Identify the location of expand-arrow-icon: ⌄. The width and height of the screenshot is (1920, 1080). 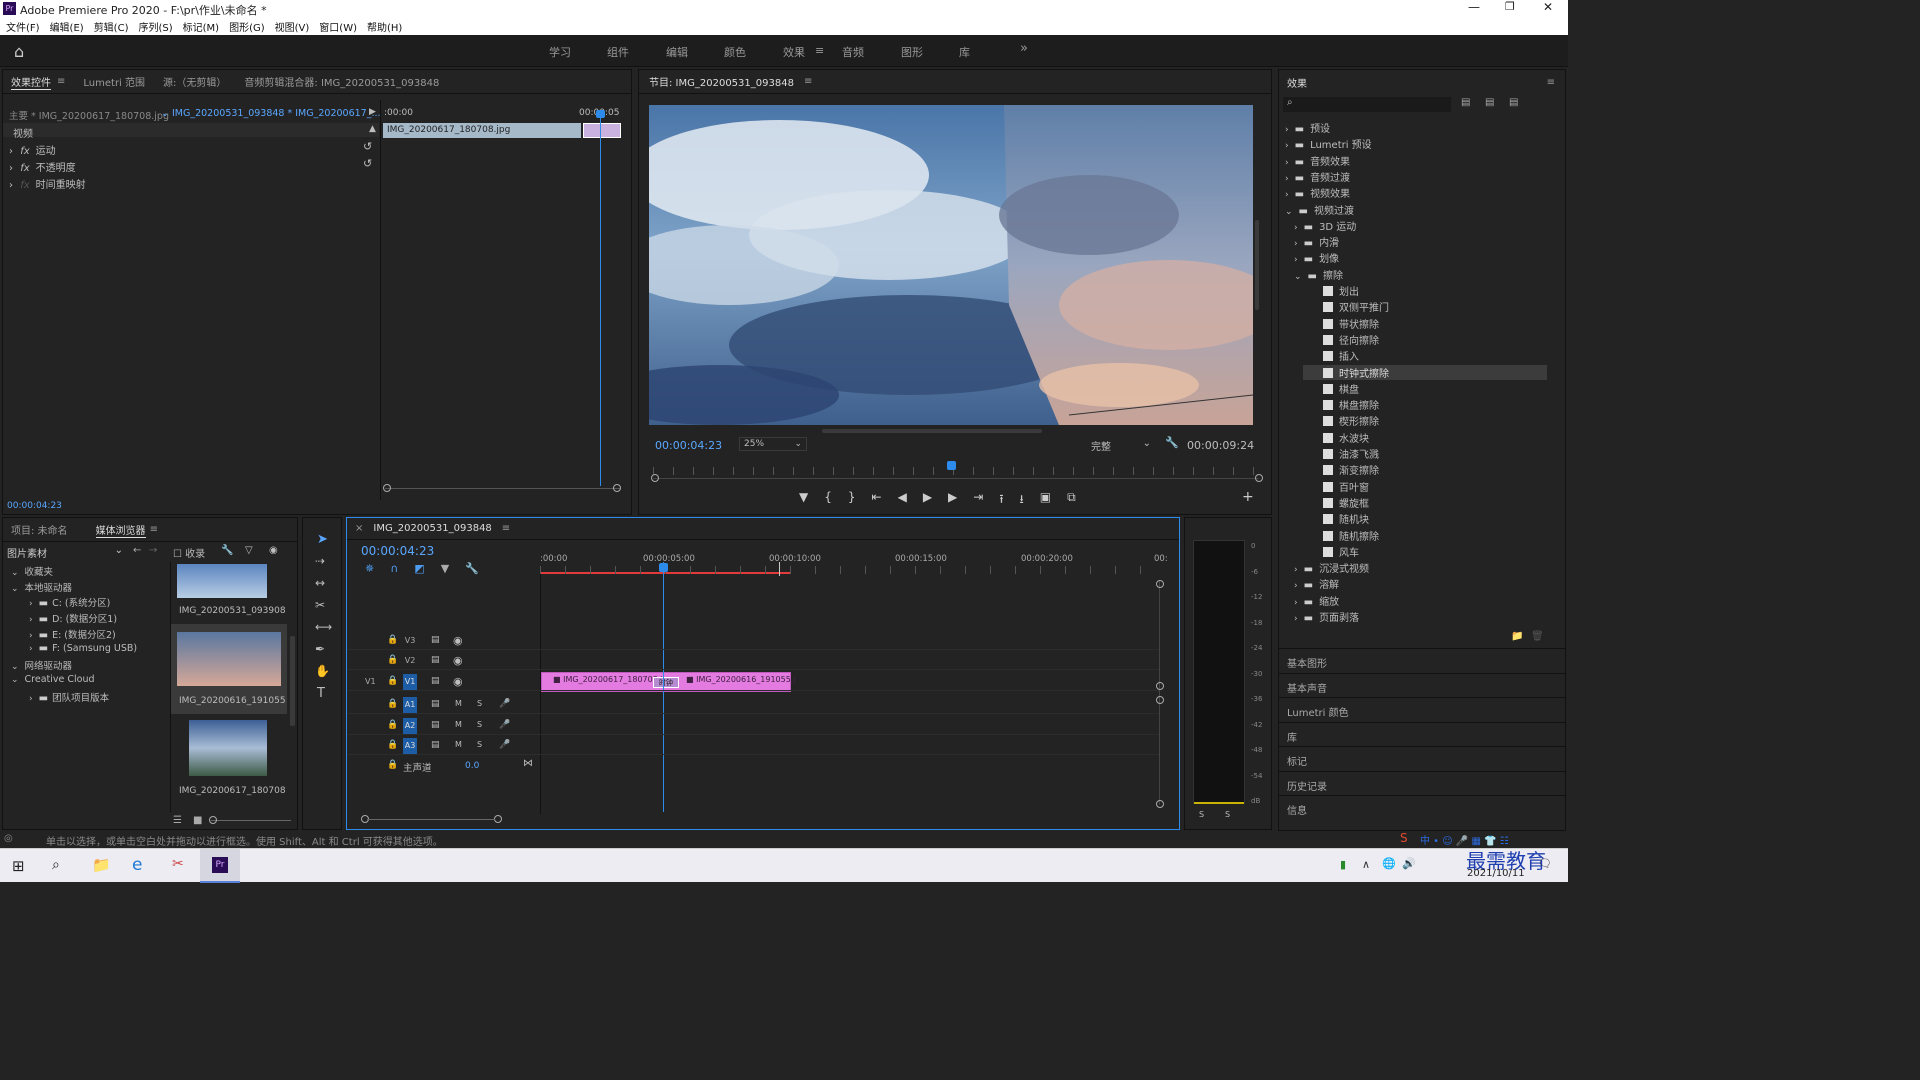
(15, 573).